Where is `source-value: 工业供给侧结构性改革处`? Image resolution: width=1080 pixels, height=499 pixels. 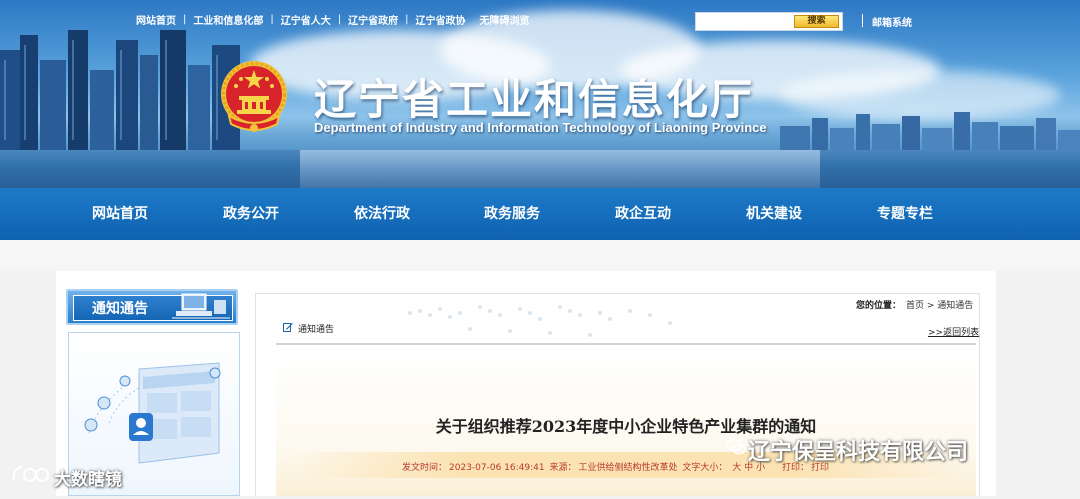
source-value: 工业供给侧结构性改革处 is located at coordinates (628, 468).